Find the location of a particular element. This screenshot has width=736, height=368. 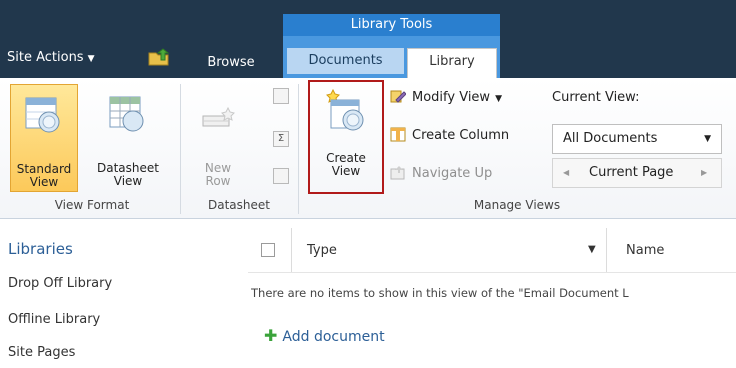

datasheet-view-label-2: View is located at coordinates (128, 181).